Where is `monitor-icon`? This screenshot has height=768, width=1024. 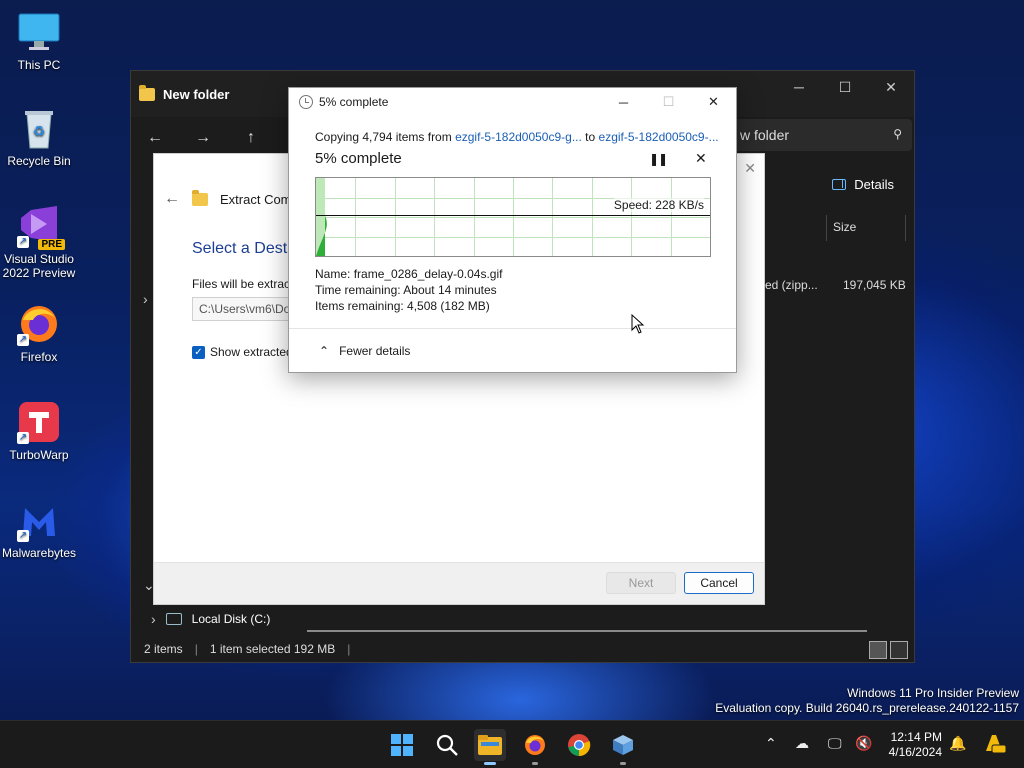
monitor-icon is located at coordinates (39, 32).